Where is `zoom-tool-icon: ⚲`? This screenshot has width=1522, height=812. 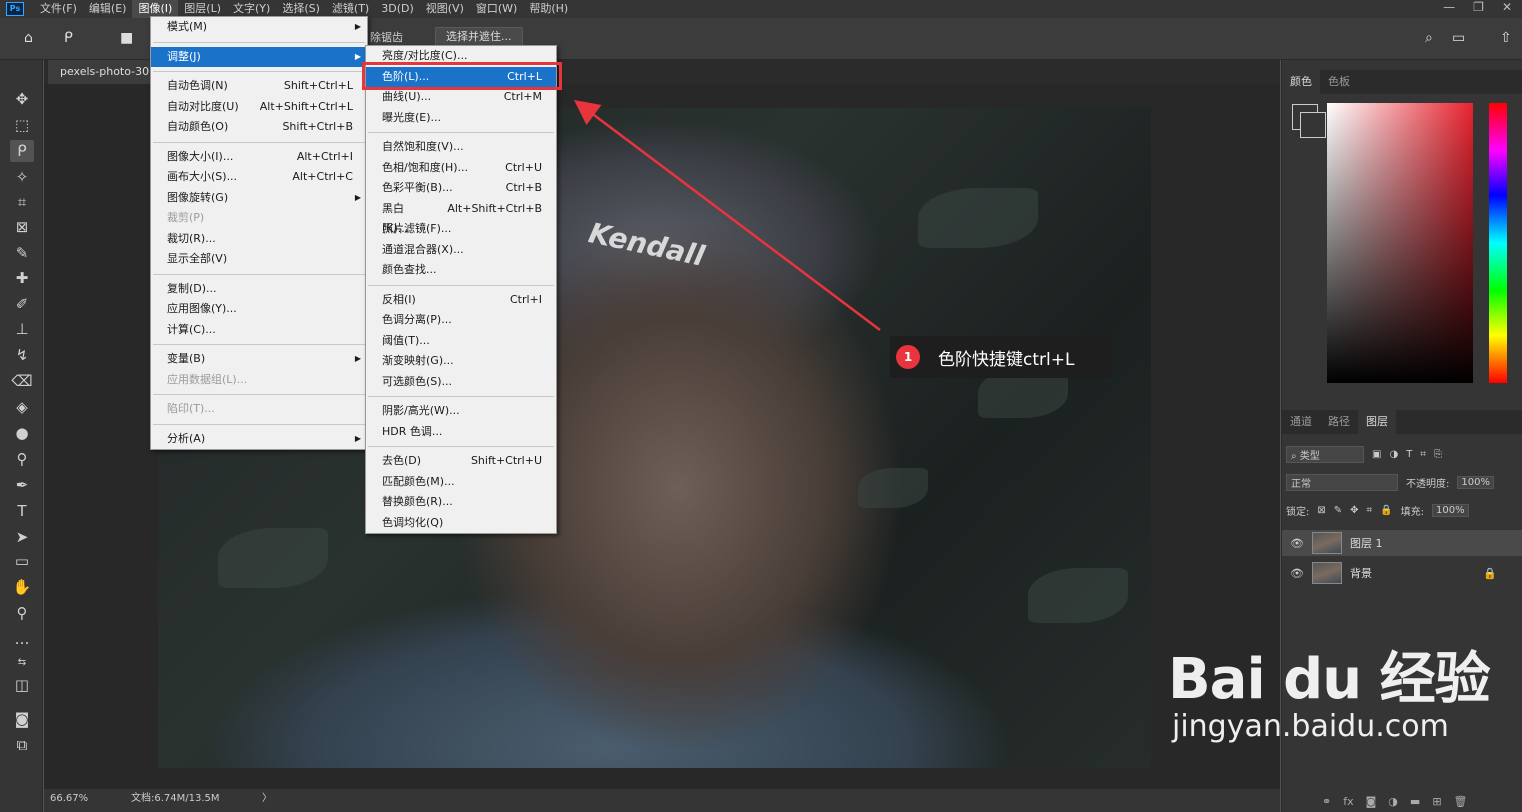 zoom-tool-icon: ⚲ is located at coordinates (22, 613).